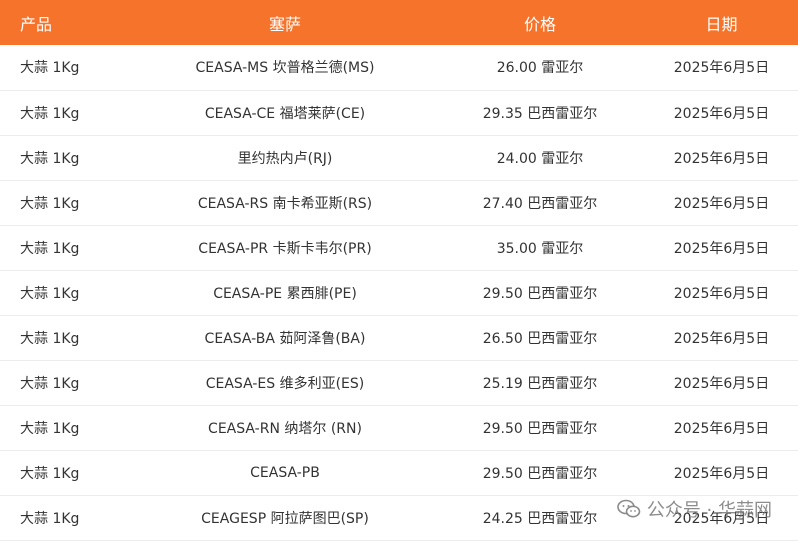 Image resolution: width=798 pixels, height=541 pixels. What do you see at coordinates (540, 518) in the screenshot?
I see `cell-price: 24.25 巴西雷亚尔` at bounding box center [540, 518].